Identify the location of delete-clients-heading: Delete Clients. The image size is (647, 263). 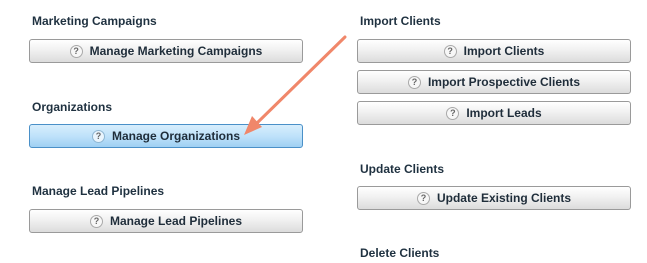
(400, 253).